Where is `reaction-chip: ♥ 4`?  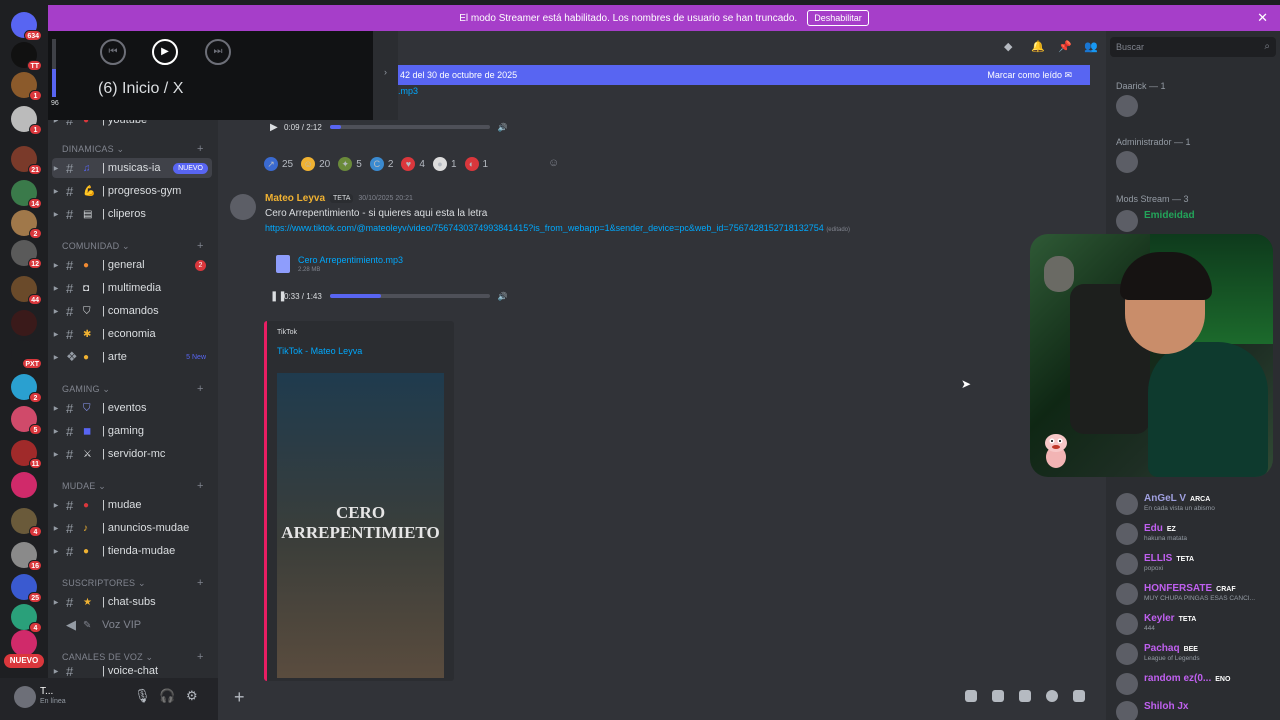 reaction-chip: ♥ 4 is located at coordinates (413, 164).